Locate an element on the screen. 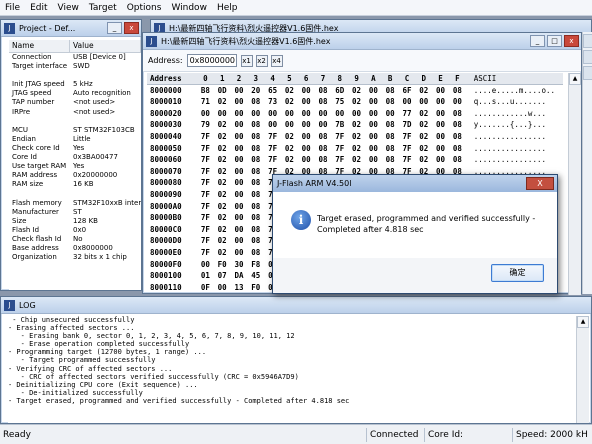 The height and width of the screenshot is (444, 592). dialog-close-button: X is located at coordinates (540, 183).